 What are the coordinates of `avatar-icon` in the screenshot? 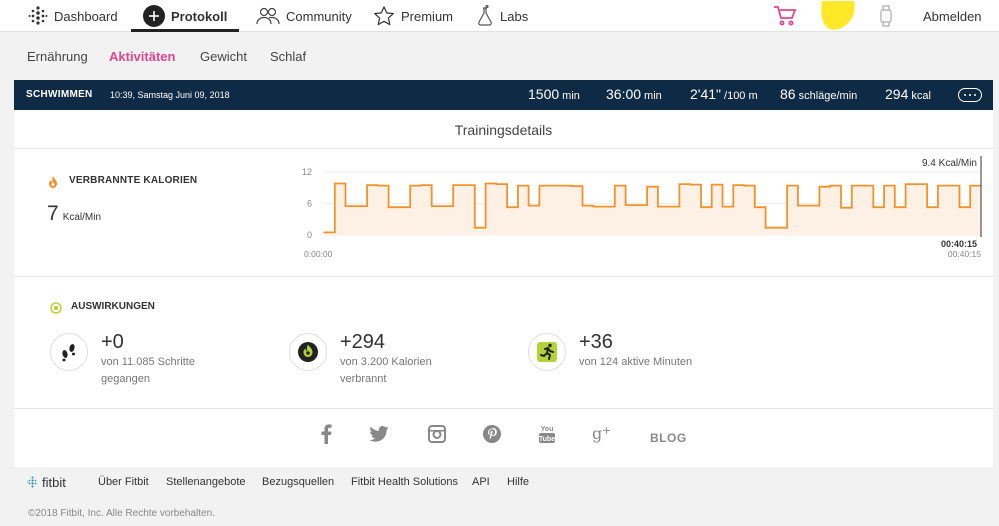 It's located at (838, 15).